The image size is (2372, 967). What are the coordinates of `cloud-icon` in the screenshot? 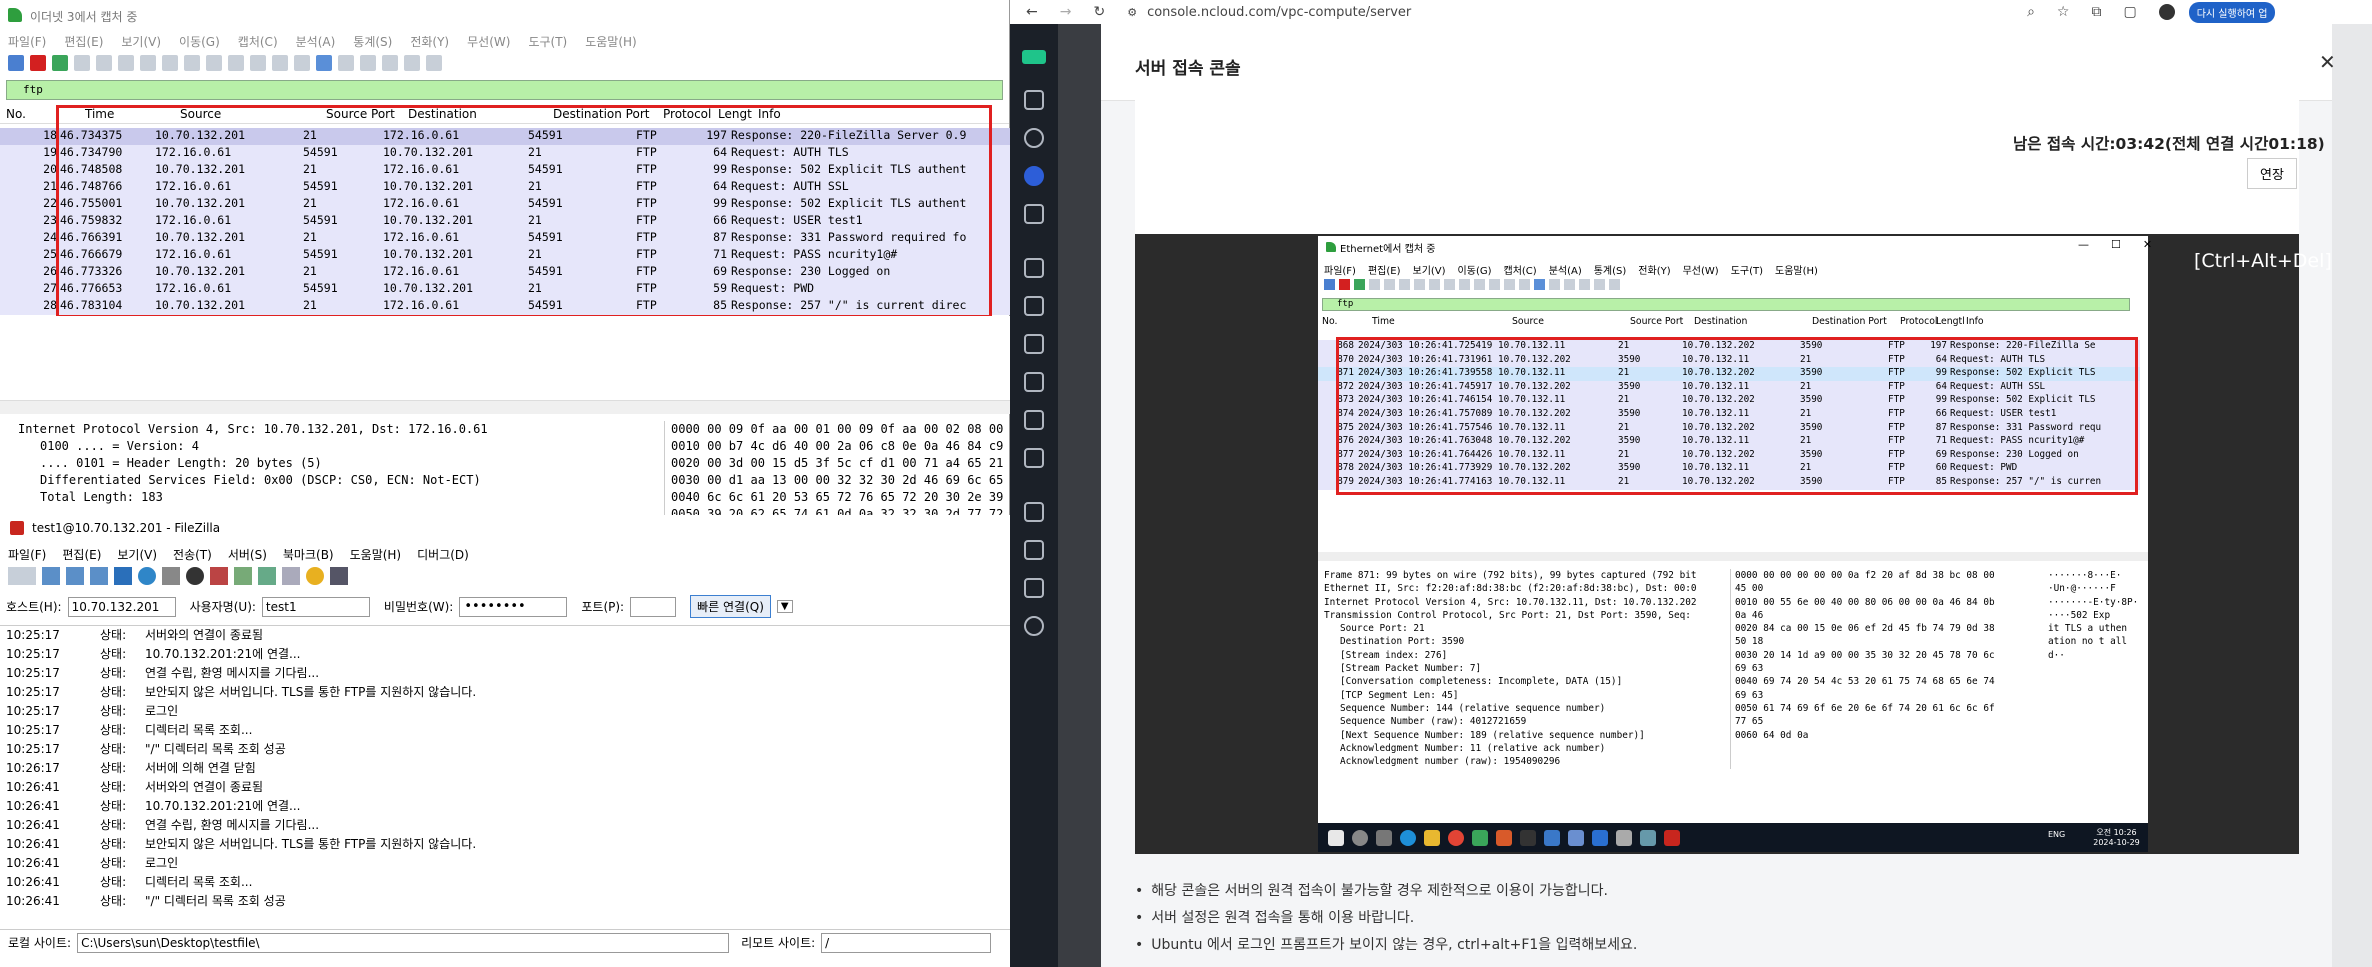 It's located at (1034, 268).